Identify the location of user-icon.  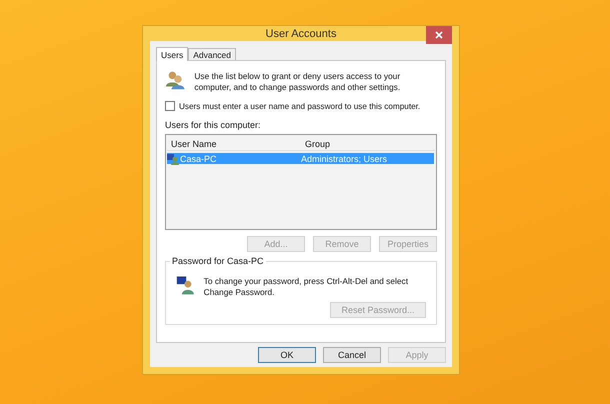
(173, 158).